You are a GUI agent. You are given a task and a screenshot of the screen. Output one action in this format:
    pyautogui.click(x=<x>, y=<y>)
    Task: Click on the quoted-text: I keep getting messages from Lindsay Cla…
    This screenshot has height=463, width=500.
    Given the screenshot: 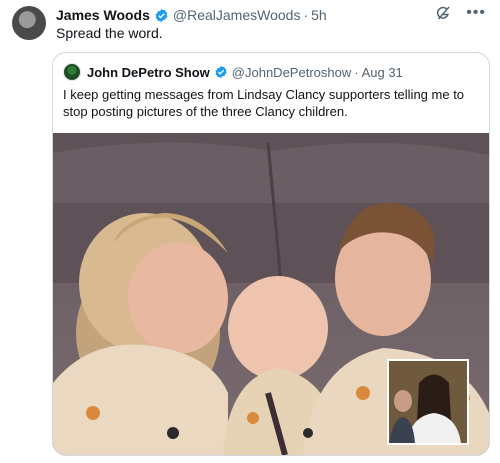 What is the action you would take?
    pyautogui.click(x=264, y=103)
    